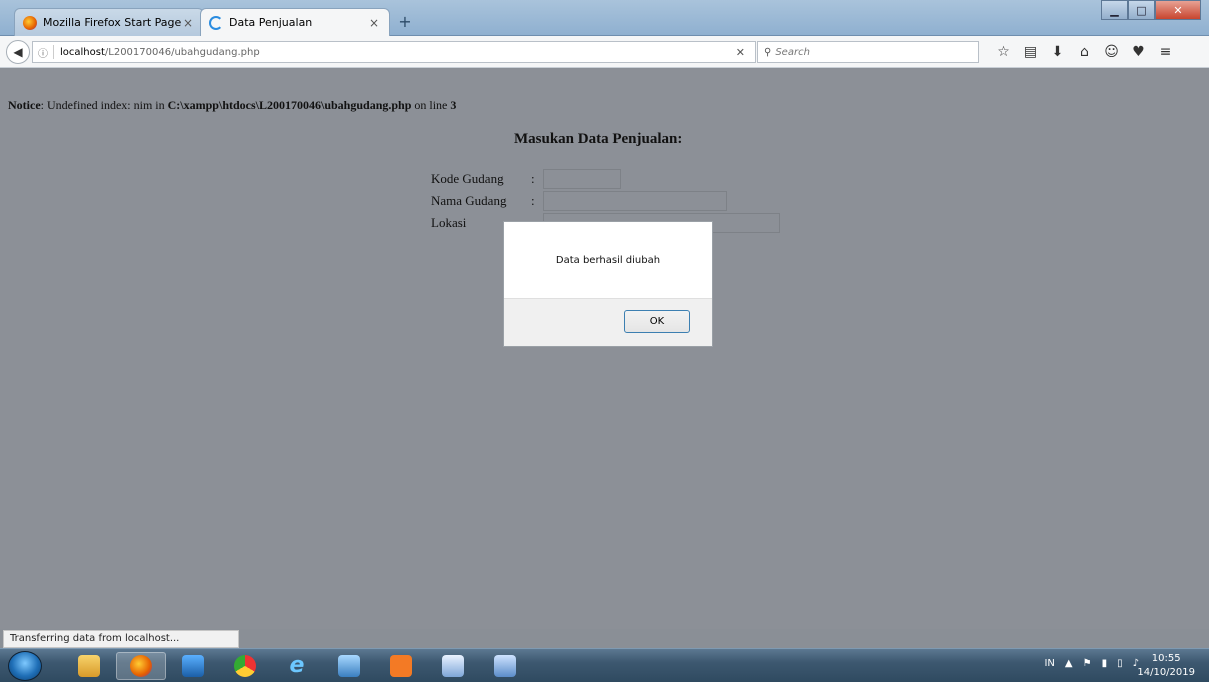 This screenshot has width=1209, height=682. I want to click on media-player-icon, so click(193, 666).